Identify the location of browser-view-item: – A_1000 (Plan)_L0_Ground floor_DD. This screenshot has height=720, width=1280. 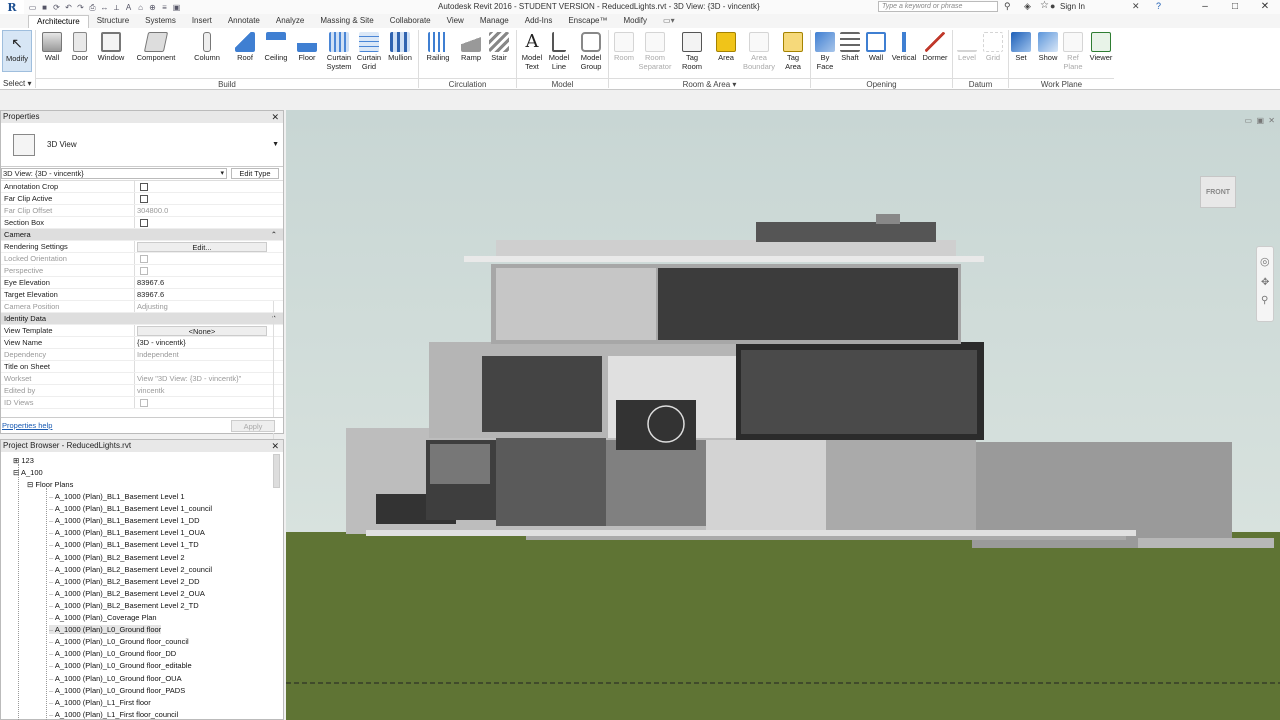
(112, 653).